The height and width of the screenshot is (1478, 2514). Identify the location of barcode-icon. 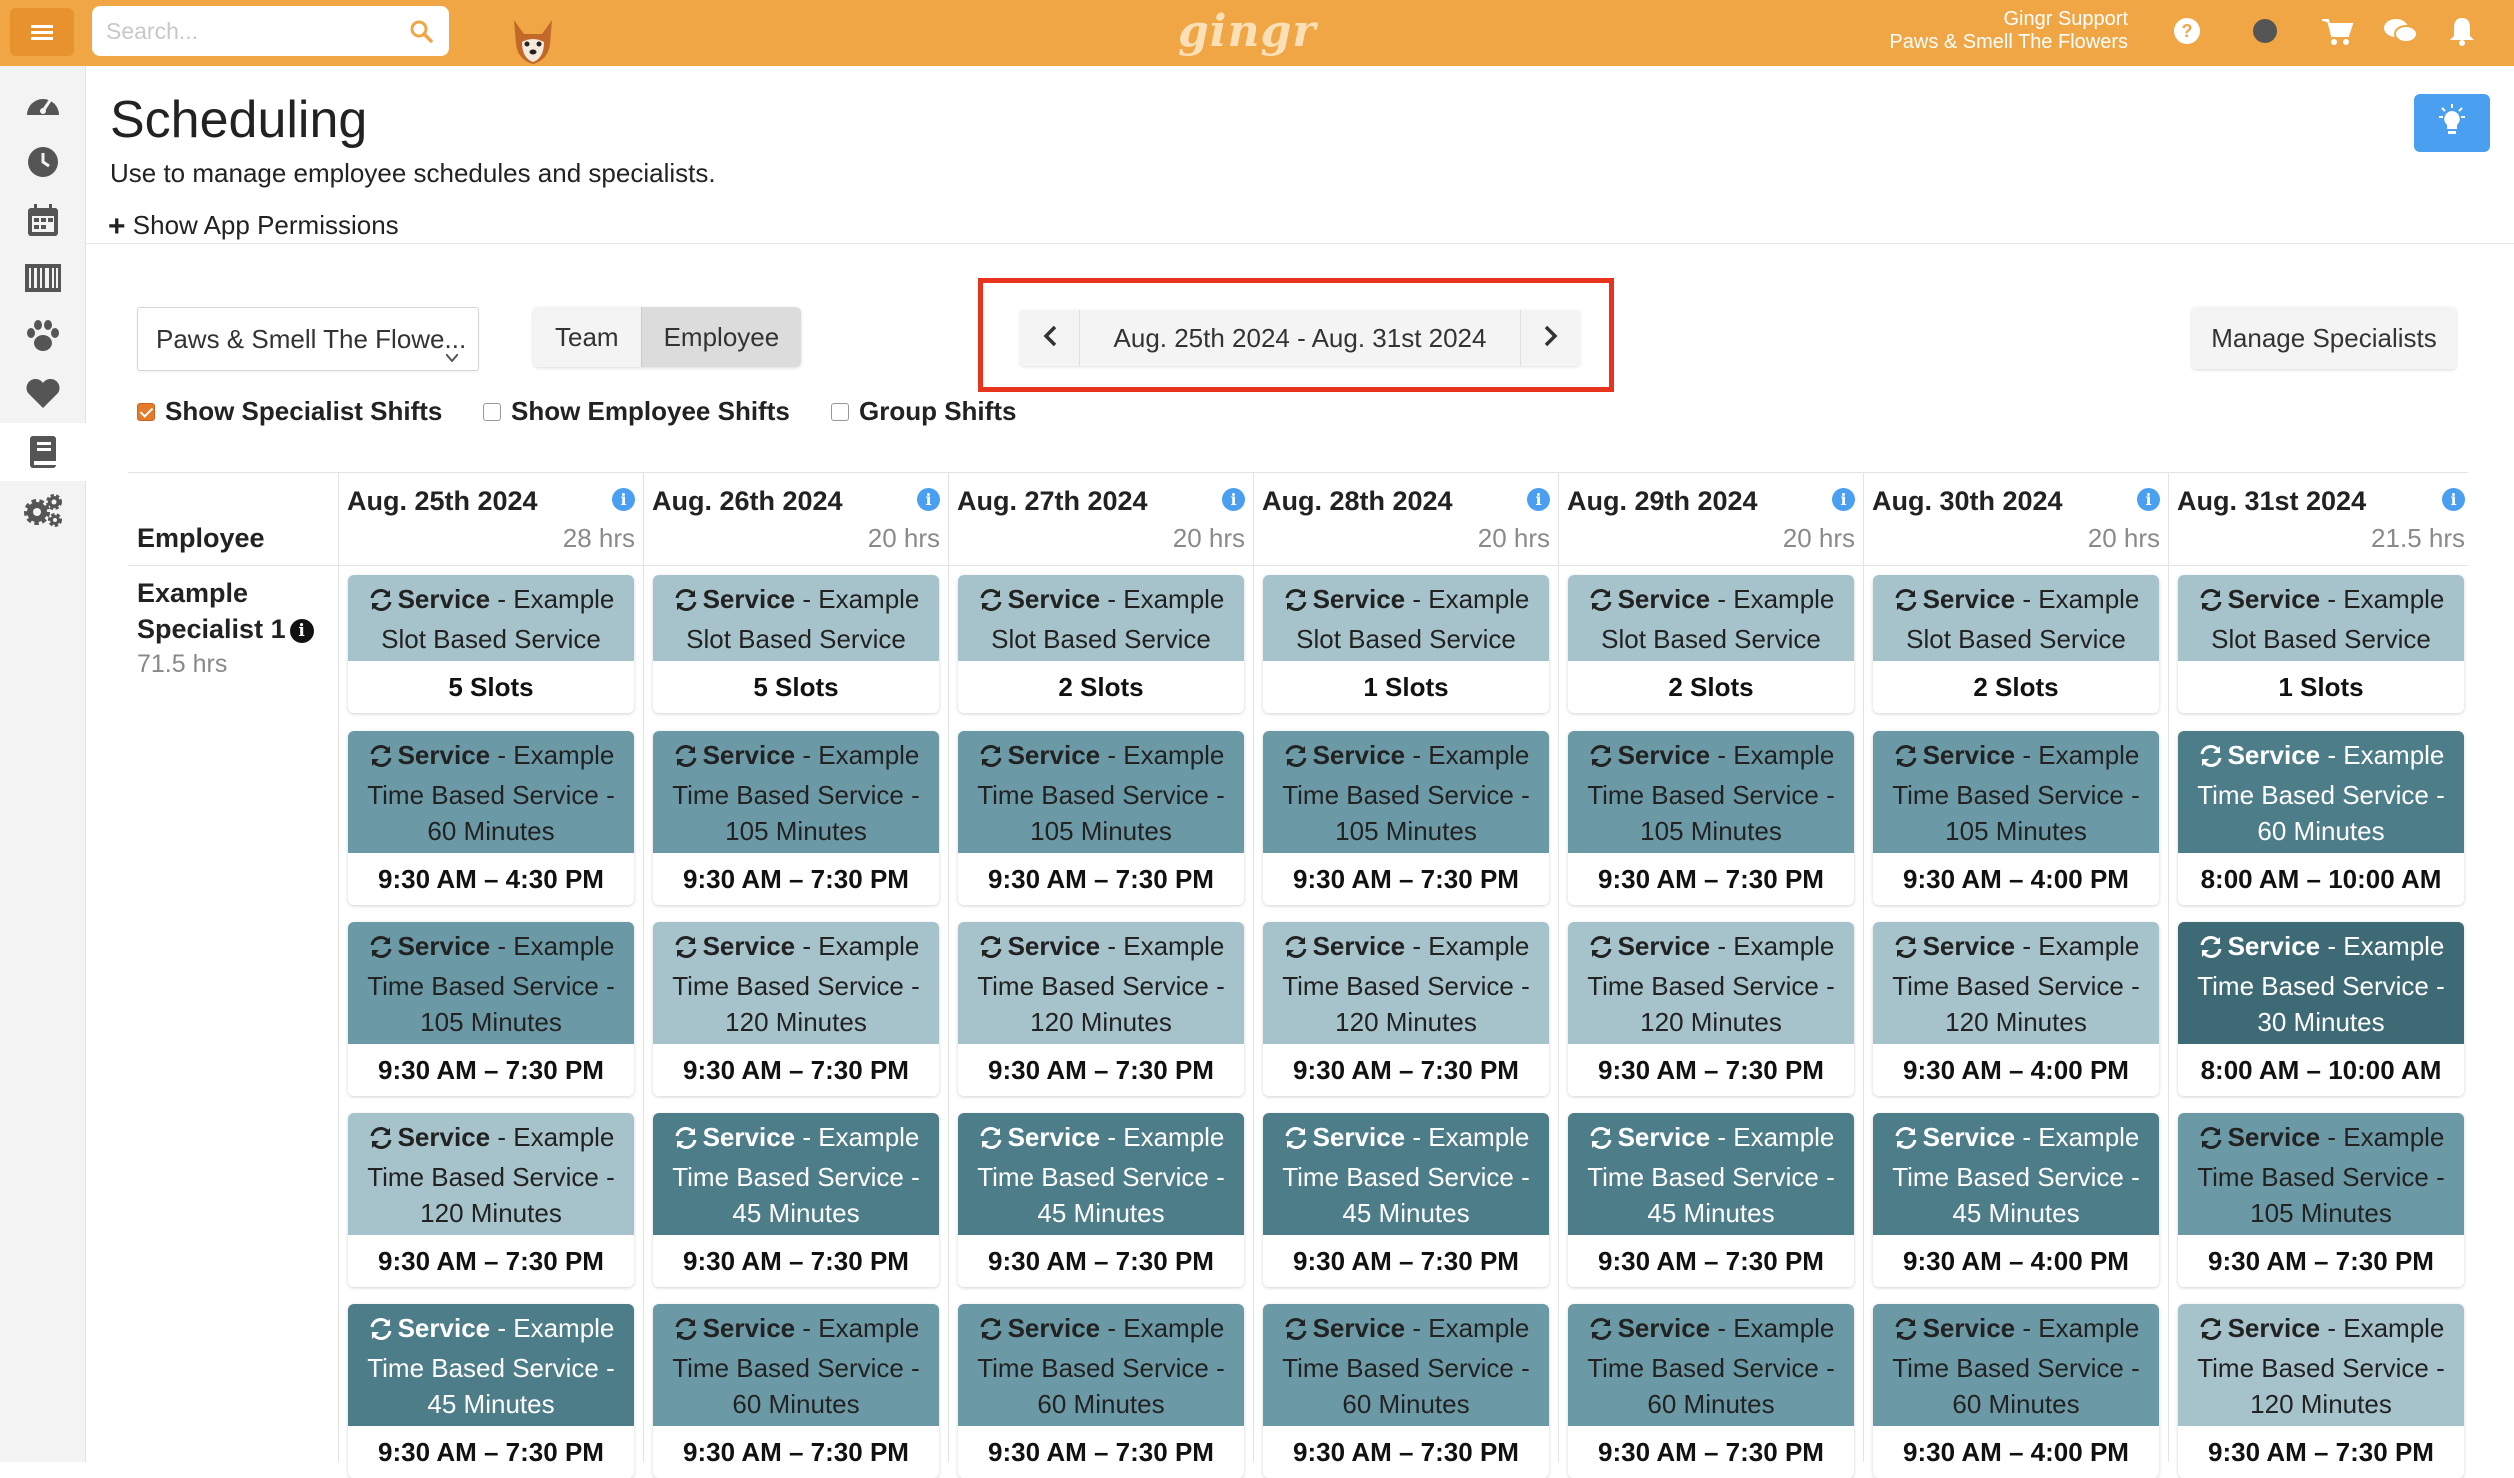
(43, 278).